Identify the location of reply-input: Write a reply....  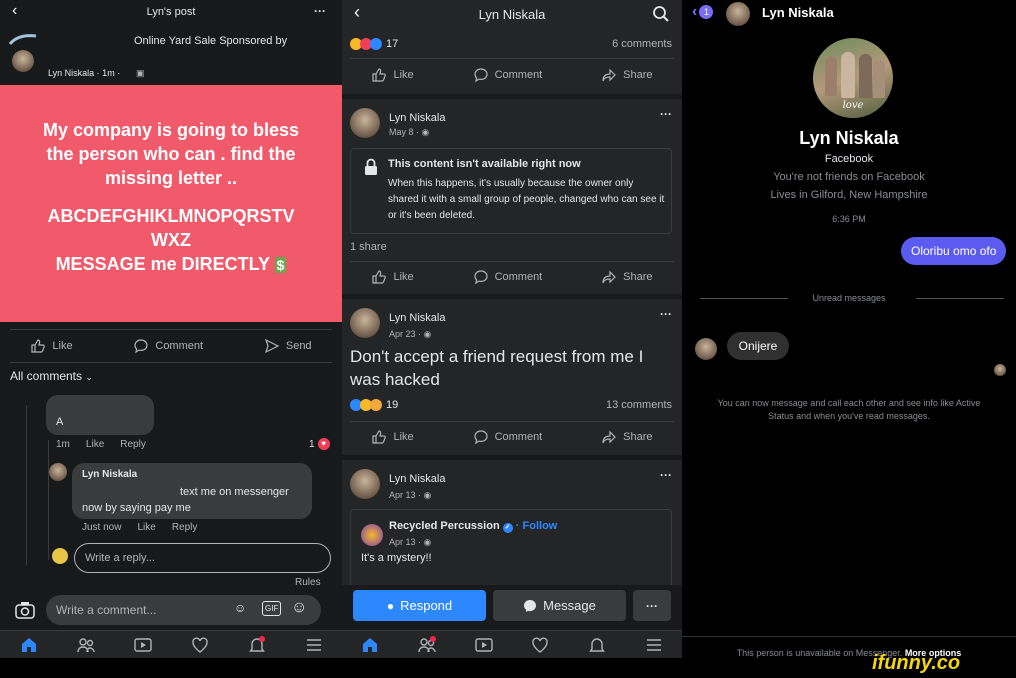
(202, 558).